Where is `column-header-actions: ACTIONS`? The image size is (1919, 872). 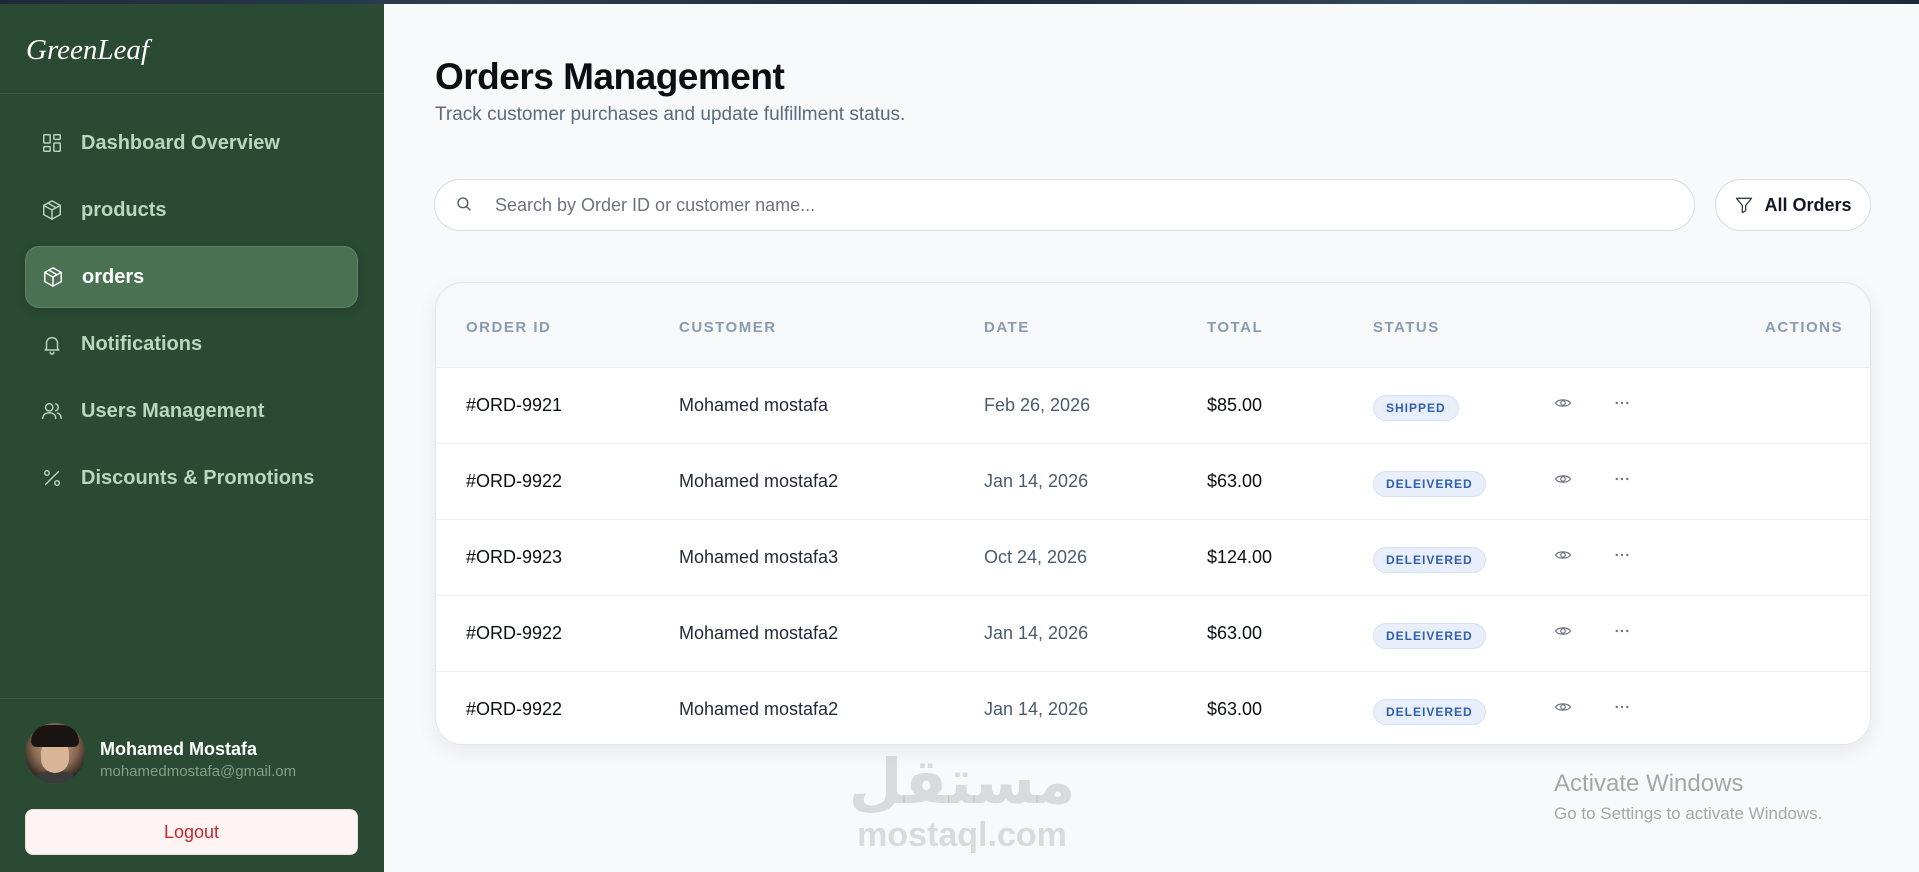 column-header-actions: ACTIONS is located at coordinates (1804, 327).